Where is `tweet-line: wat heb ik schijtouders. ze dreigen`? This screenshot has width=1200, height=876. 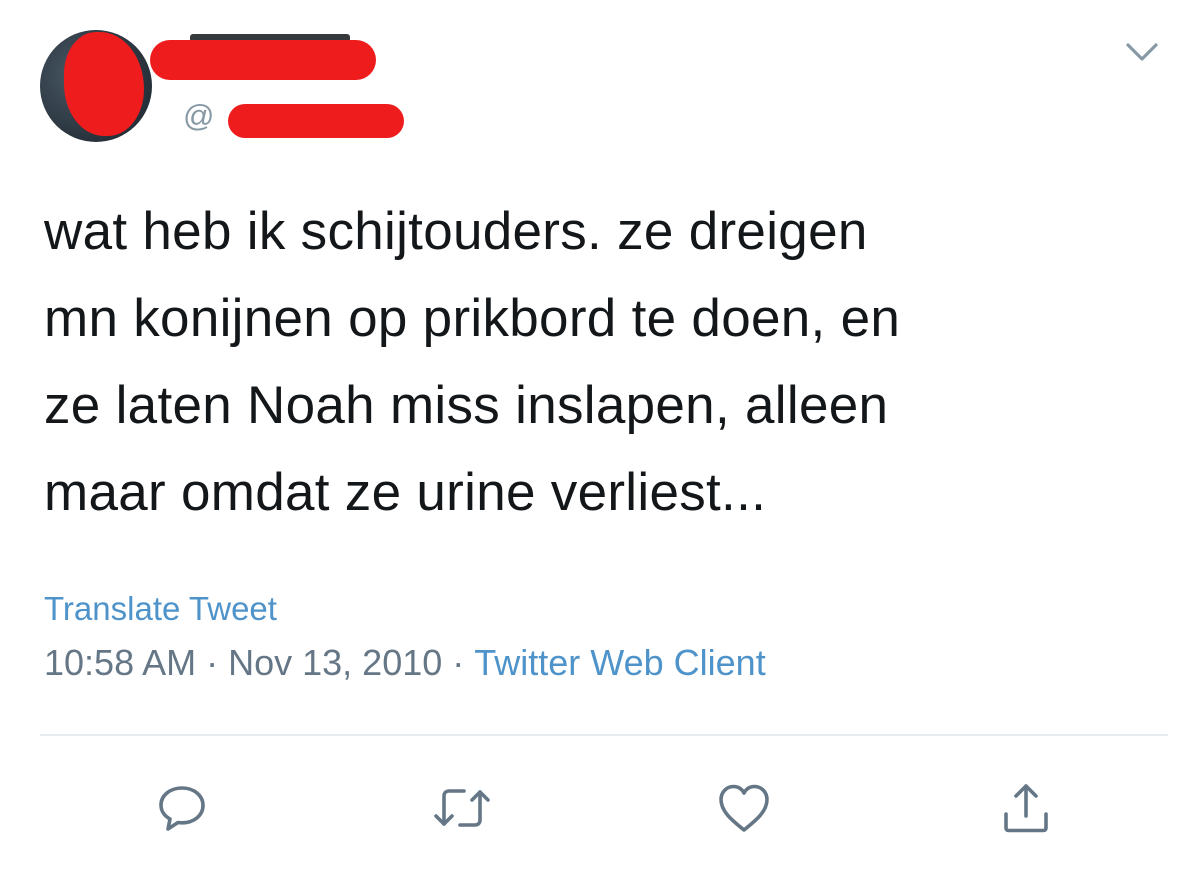
tweet-line: wat heb ik schijtouders. ze dreigen is located at coordinates (456, 231).